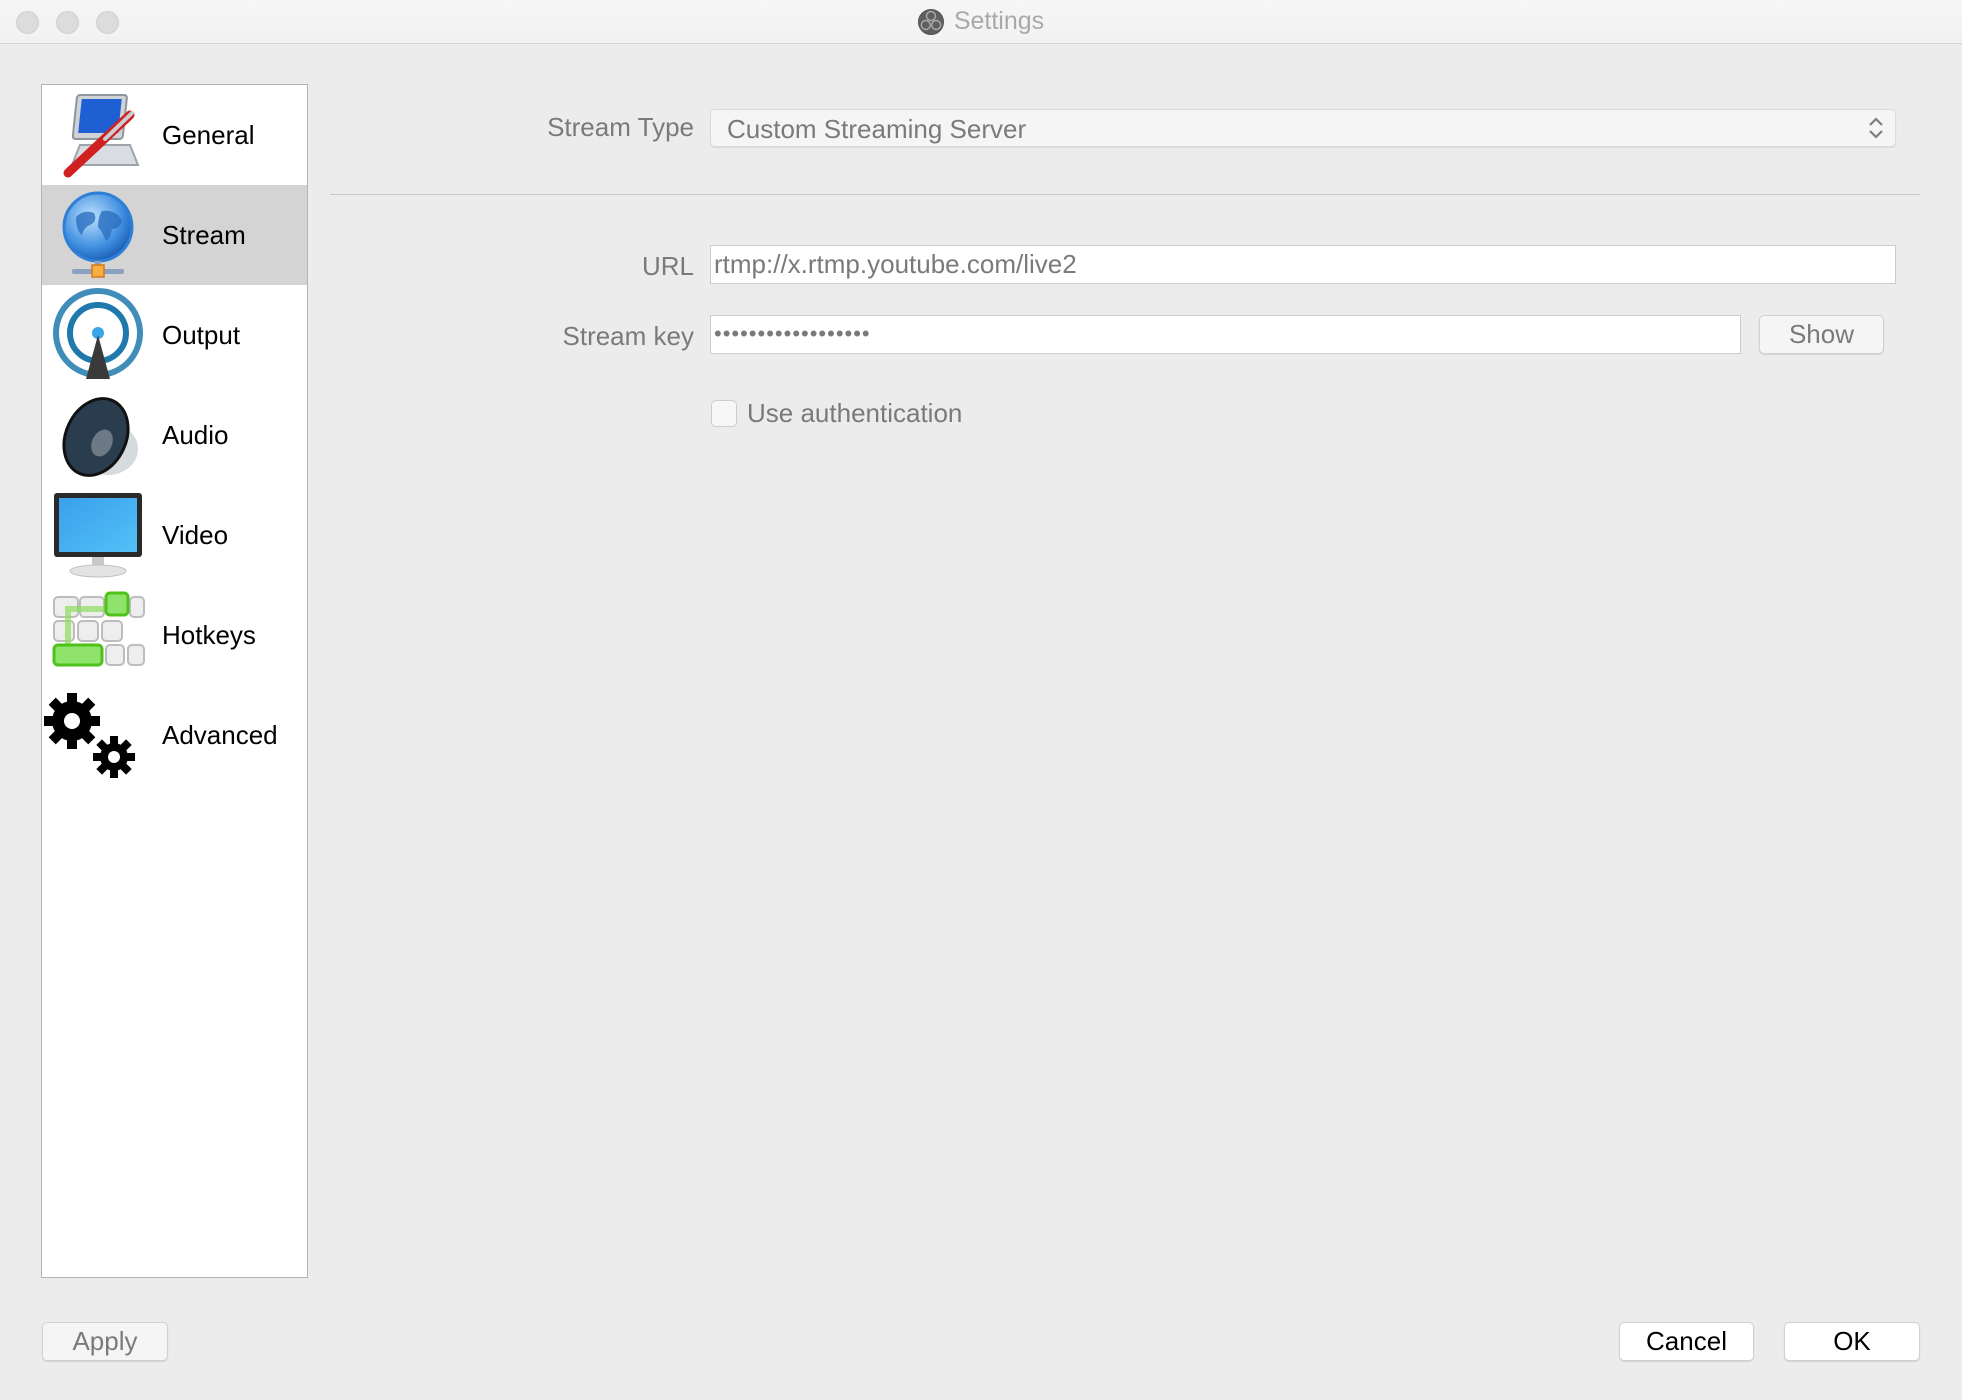  What do you see at coordinates (195, 534) in the screenshot?
I see `sidebar-label: Video` at bounding box center [195, 534].